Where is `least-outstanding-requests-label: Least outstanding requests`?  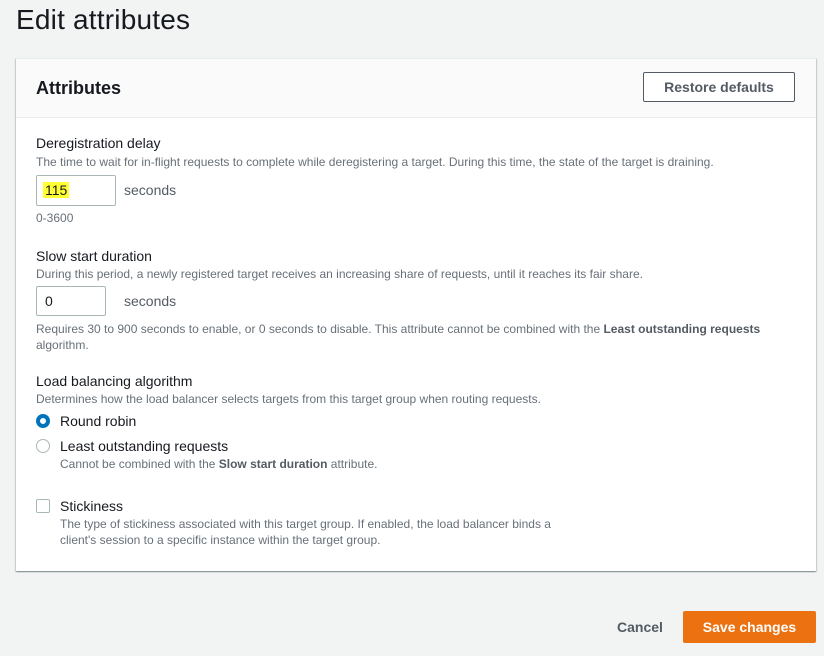 least-outstanding-requests-label: Least outstanding requests is located at coordinates (144, 446).